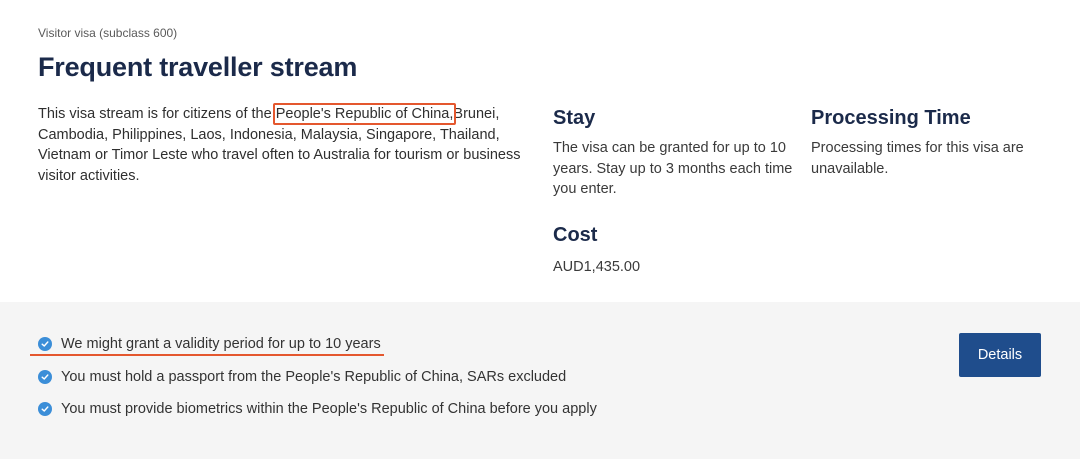 This screenshot has width=1080, height=459. I want to click on stay-heading: Stay, so click(574, 118).